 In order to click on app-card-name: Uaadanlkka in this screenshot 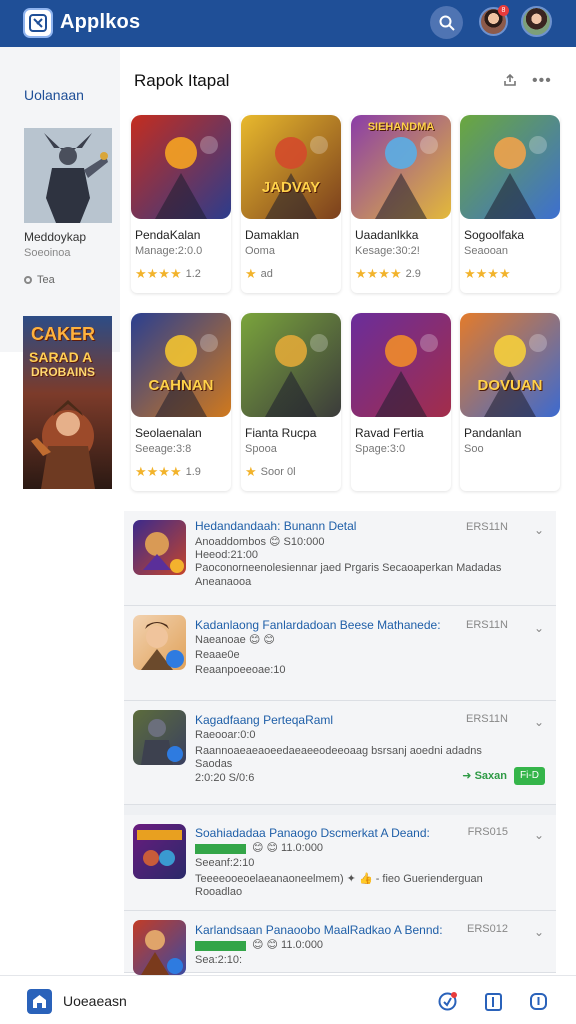, I will do `click(387, 235)`.